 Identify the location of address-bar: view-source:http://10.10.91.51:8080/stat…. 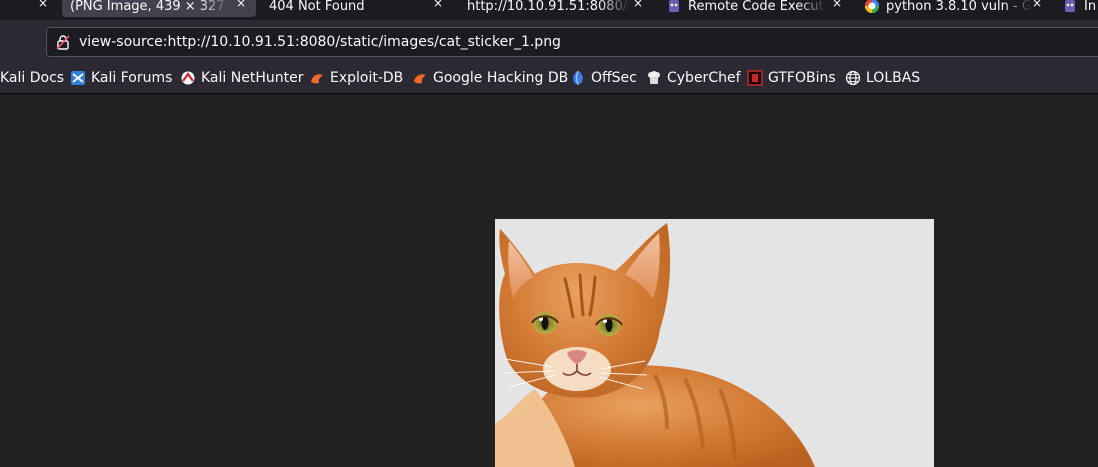
(572, 42).